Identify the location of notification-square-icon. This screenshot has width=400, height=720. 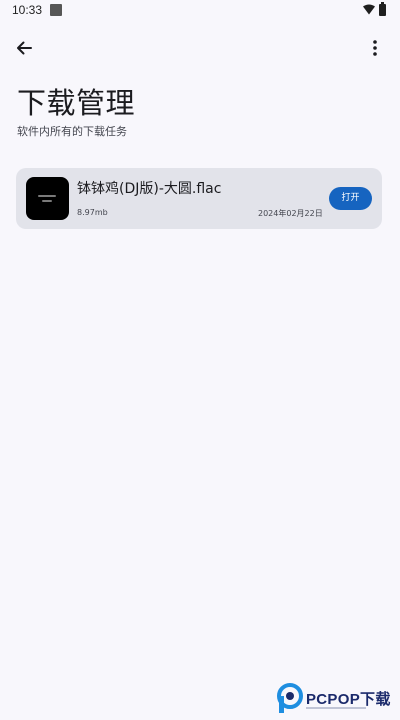
(56, 10).